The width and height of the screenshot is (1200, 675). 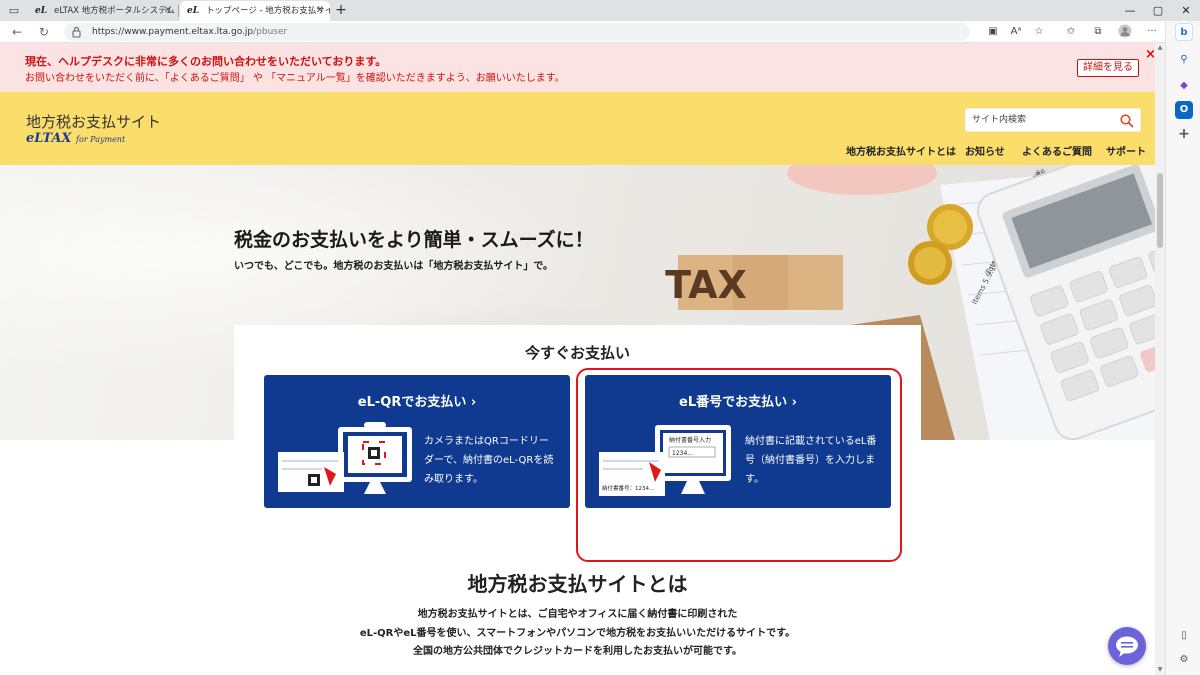 I want to click on more-menu-icon: ···, so click(x=1152, y=32).